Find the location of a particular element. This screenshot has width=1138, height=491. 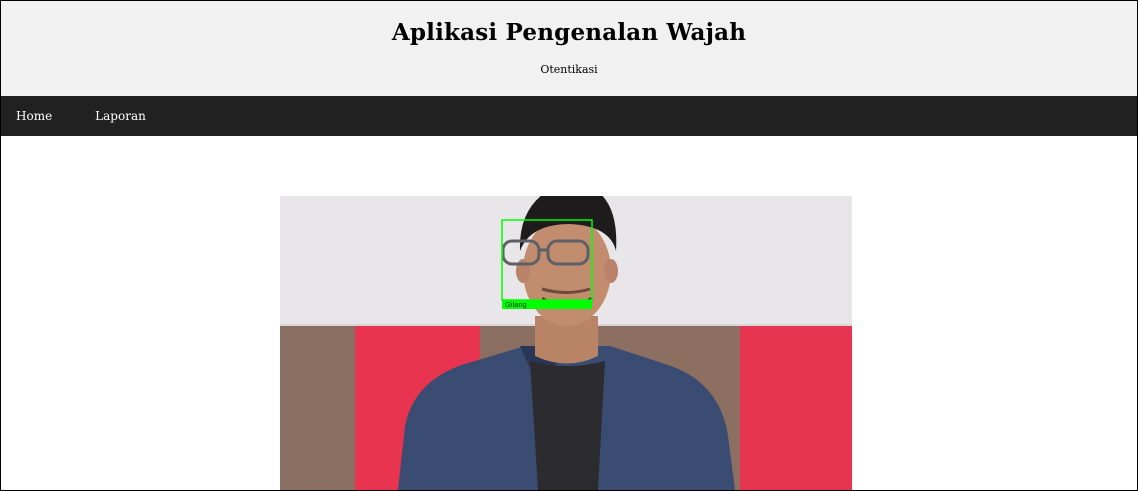

detected-name-label: Gilang is located at coordinates (516, 304).